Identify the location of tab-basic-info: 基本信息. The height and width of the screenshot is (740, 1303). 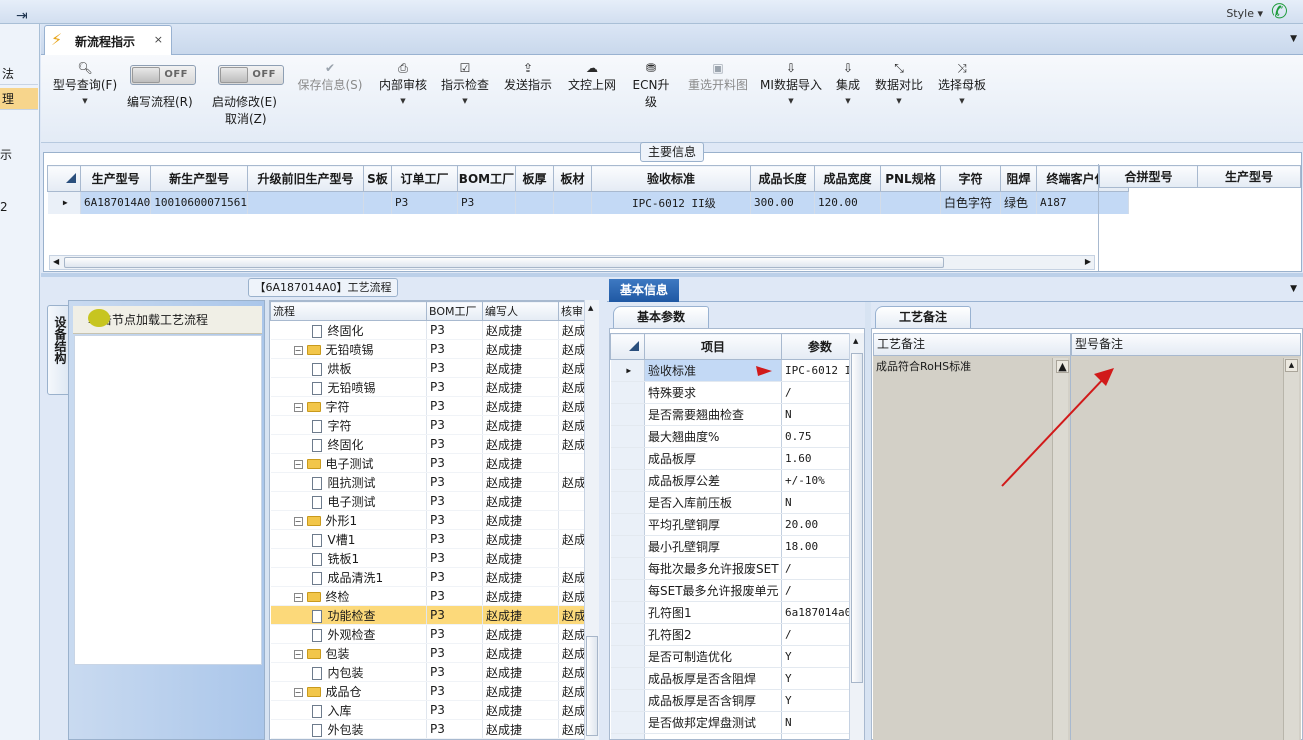
(644, 290).